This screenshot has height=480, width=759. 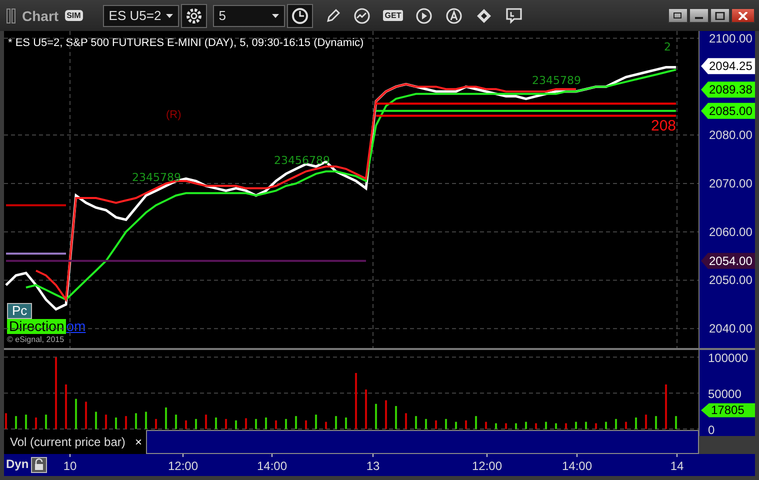 What do you see at coordinates (174, 115) in the screenshot?
I see `rule-marker: (R)` at bounding box center [174, 115].